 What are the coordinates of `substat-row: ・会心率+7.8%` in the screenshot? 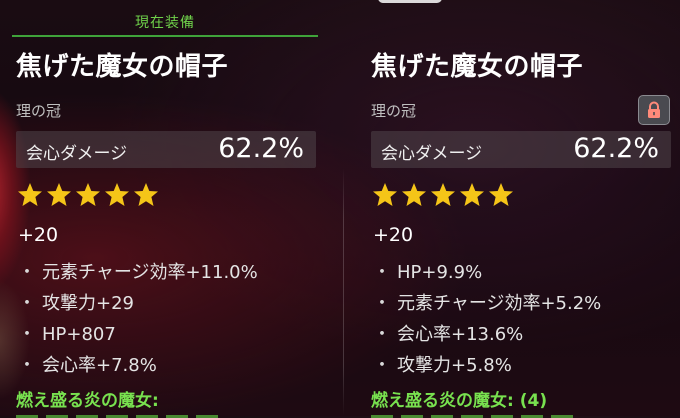 It's located at (138, 366).